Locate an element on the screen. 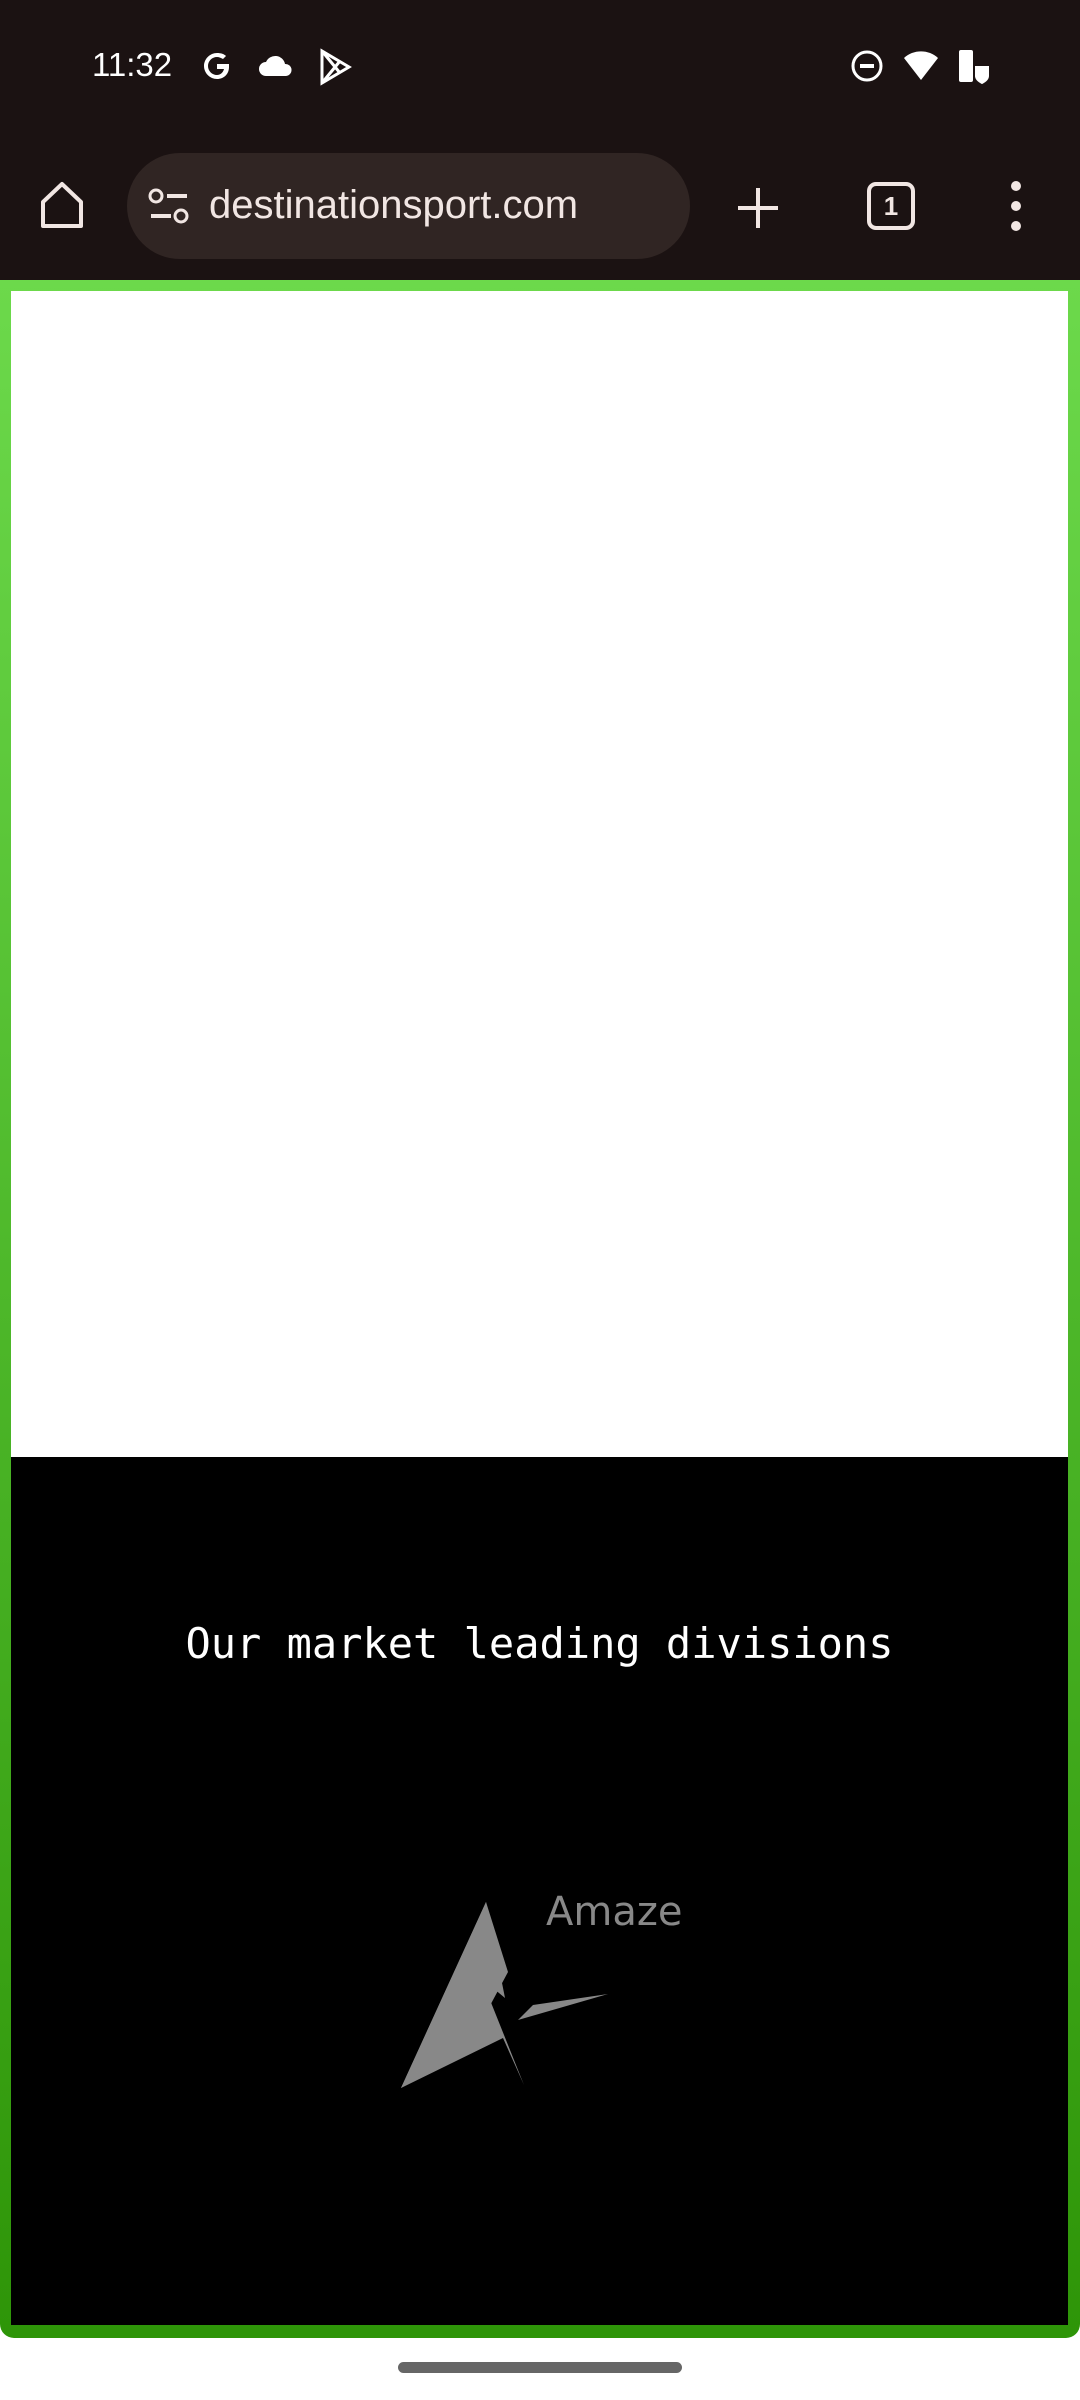 This screenshot has width=1080, height=2400. new-tab-icon is located at coordinates (758, 208).